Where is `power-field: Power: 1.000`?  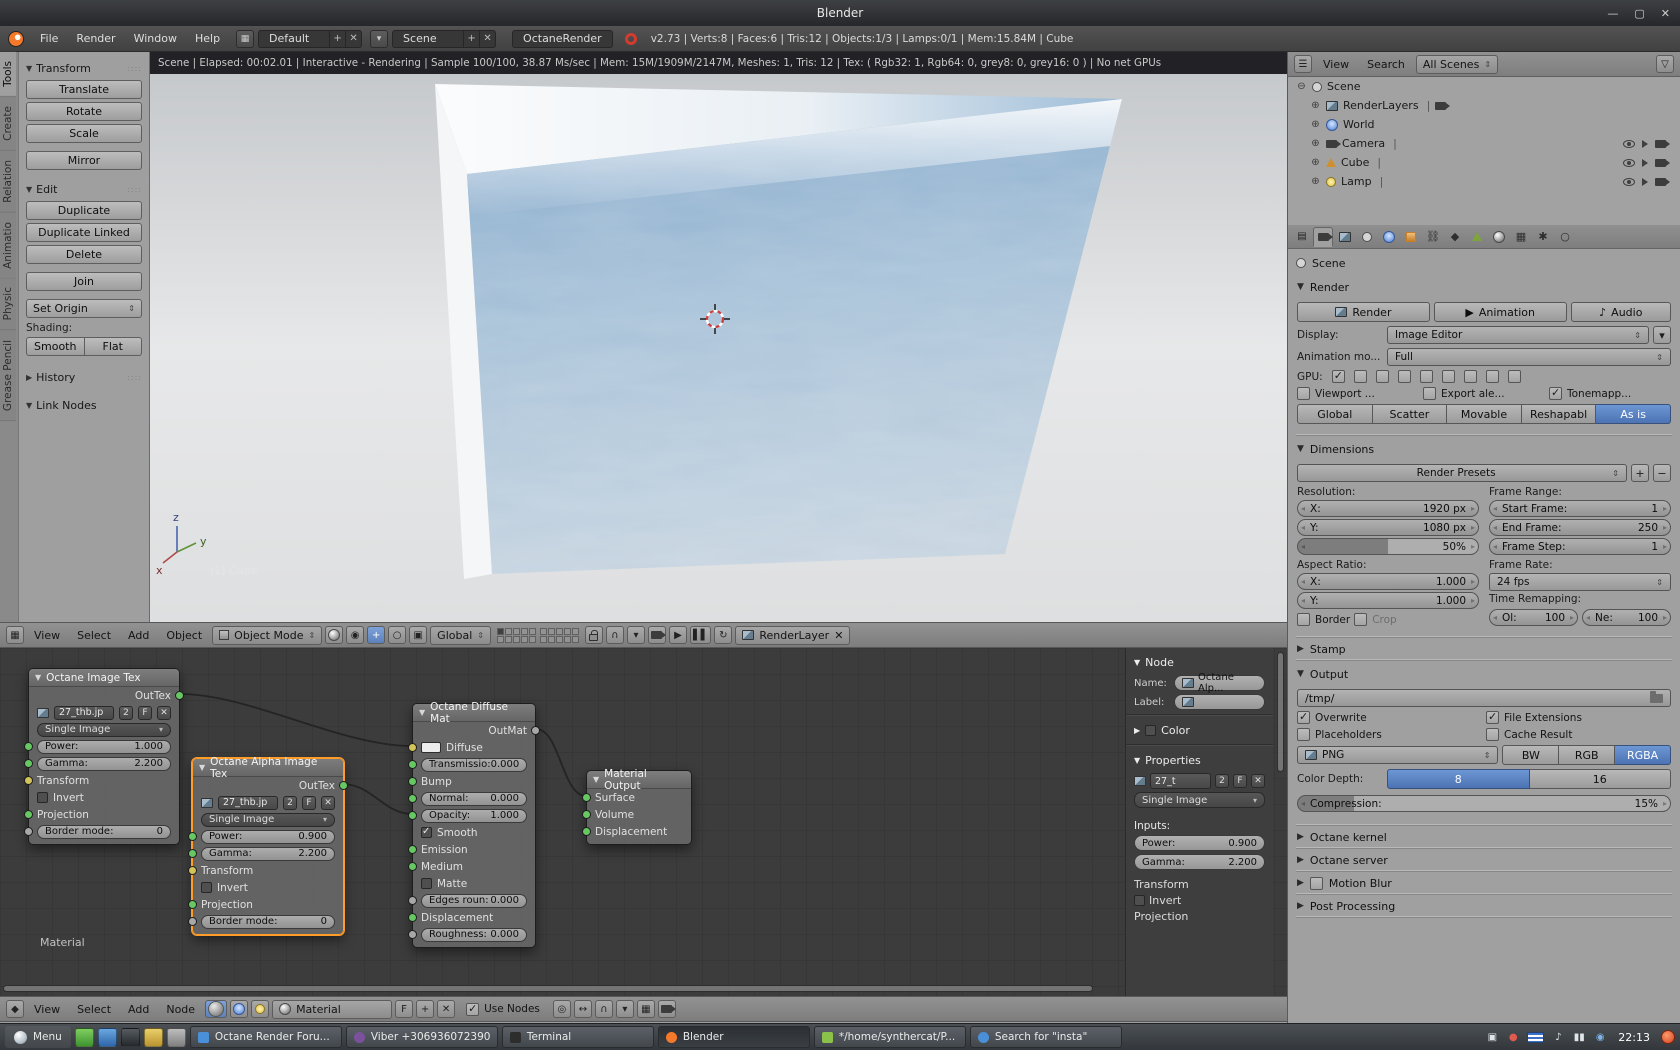 power-field: Power: 1.000 is located at coordinates (104, 746).